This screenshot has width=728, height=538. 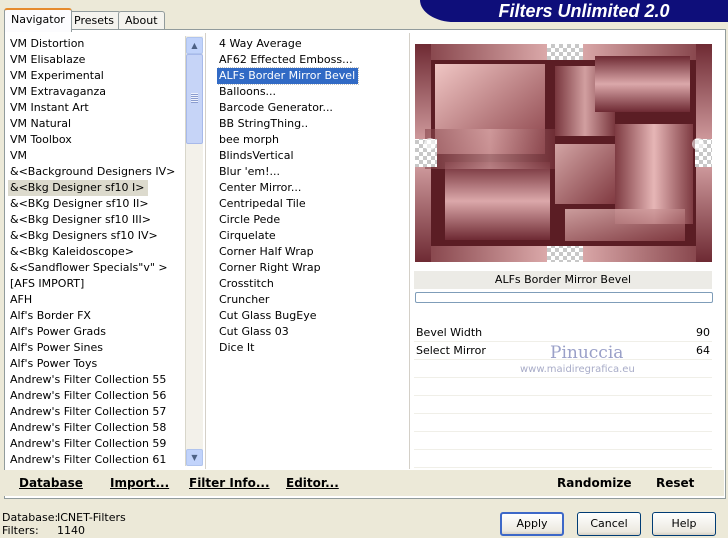 I want to click on category-list-item: &<Bkg Designer sf10 I>, so click(x=78, y=188).